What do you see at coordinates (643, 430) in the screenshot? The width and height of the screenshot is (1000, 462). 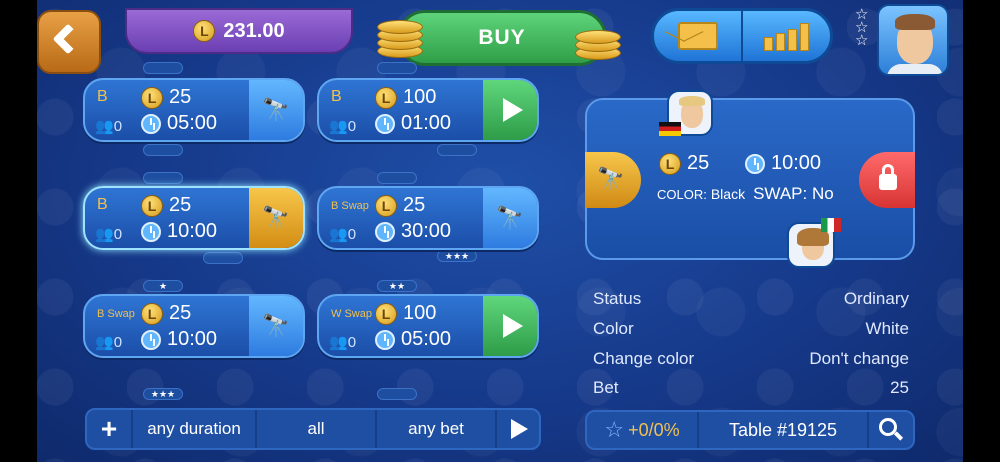 I see `rating-button: ☆ +0/0%` at bounding box center [643, 430].